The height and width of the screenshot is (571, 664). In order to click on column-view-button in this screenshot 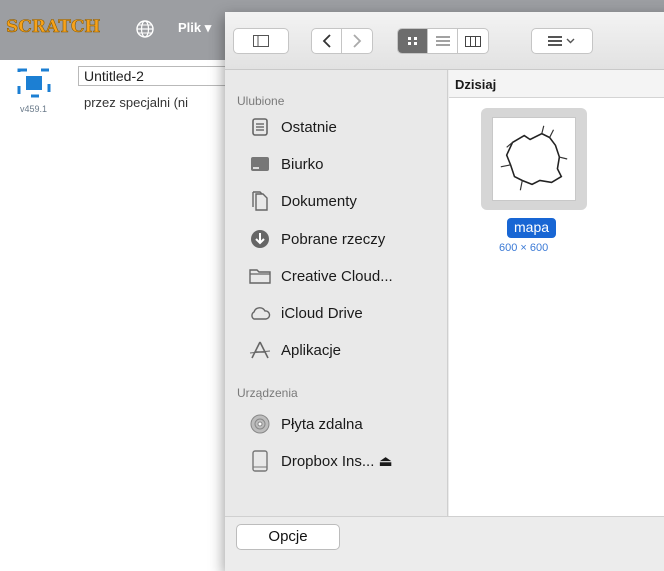, I will do `click(473, 41)`.